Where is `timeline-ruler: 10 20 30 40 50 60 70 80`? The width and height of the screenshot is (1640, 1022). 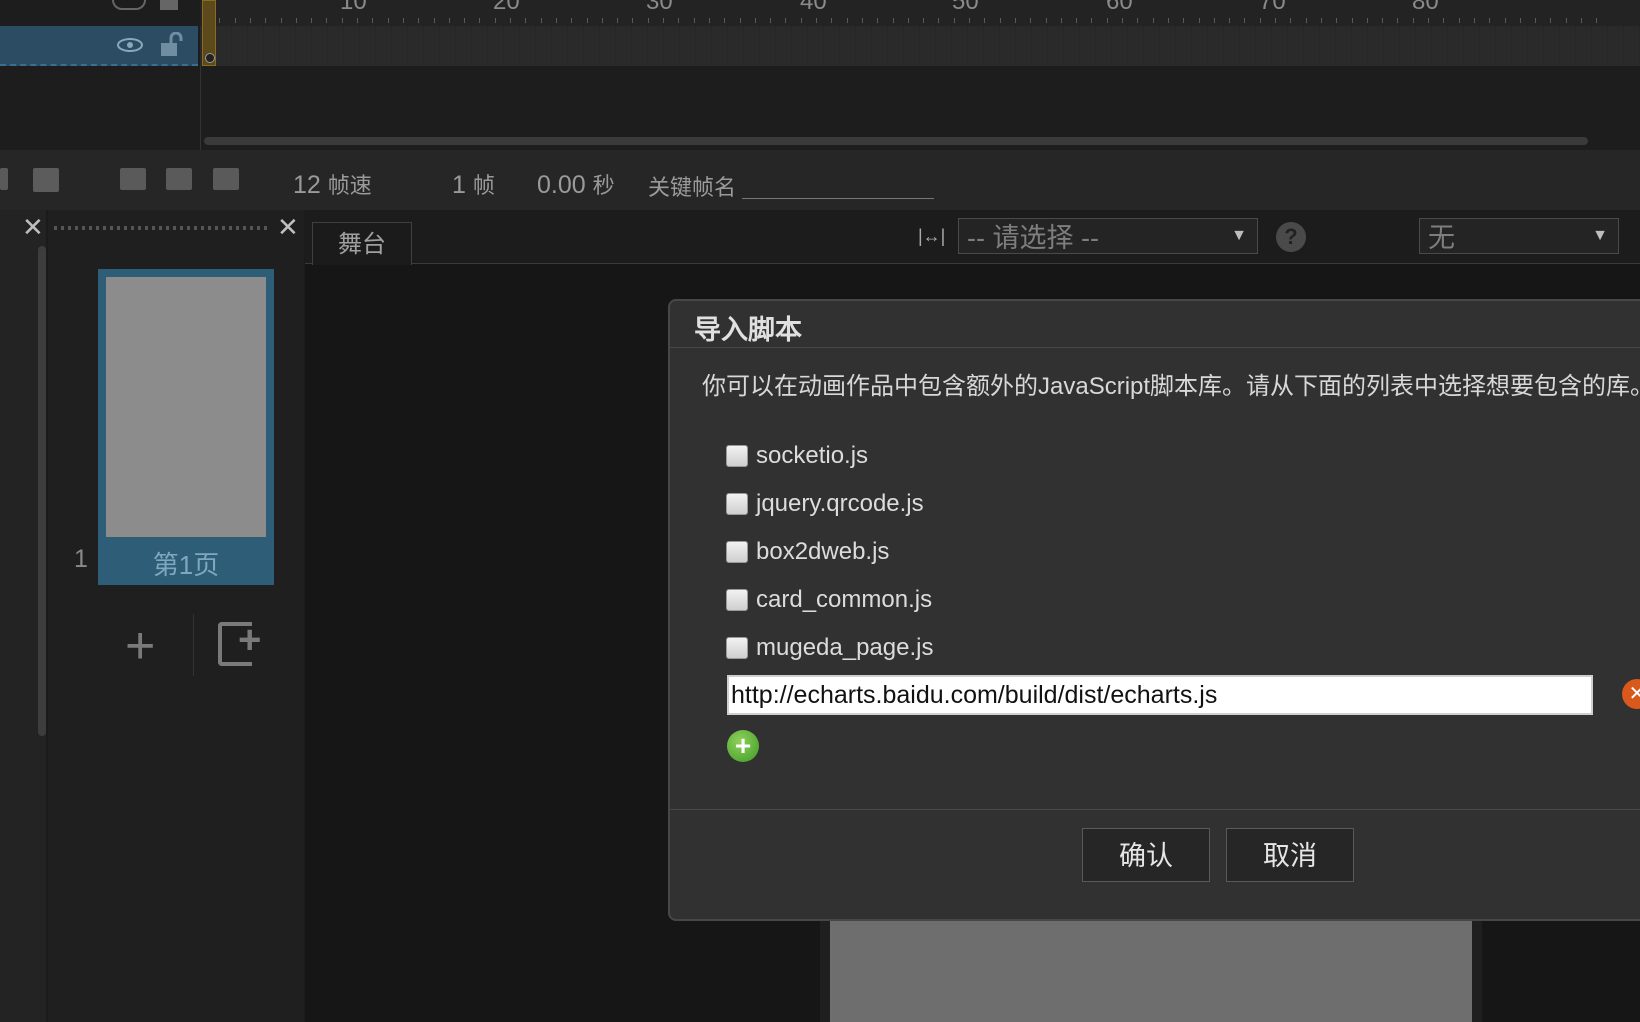 timeline-ruler: 10 20 30 40 50 60 70 80 is located at coordinates (920, 13).